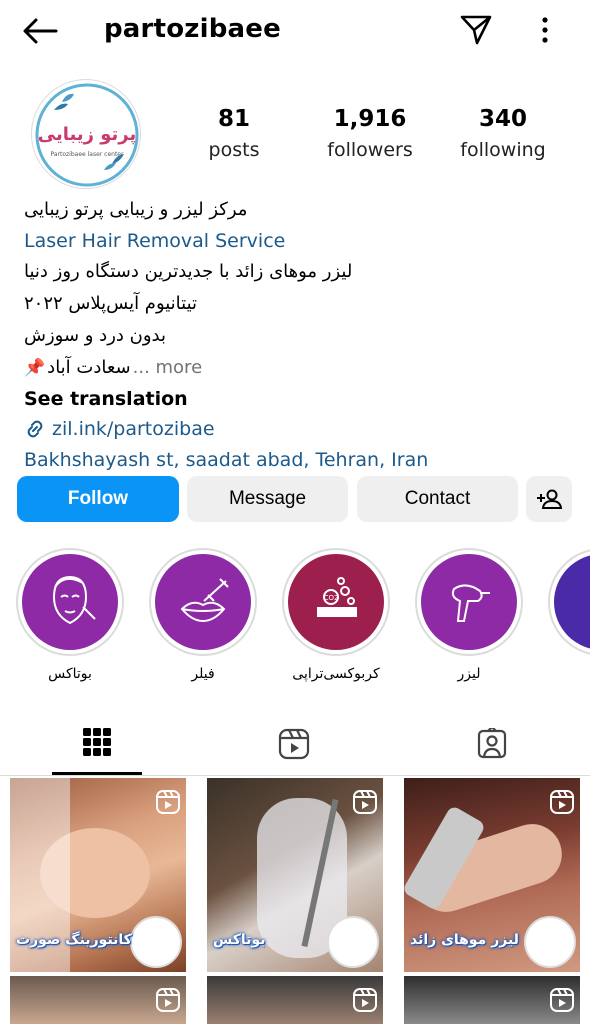 The width and height of the screenshot is (590, 1024). I want to click on laser-device-icon, so click(469, 602).